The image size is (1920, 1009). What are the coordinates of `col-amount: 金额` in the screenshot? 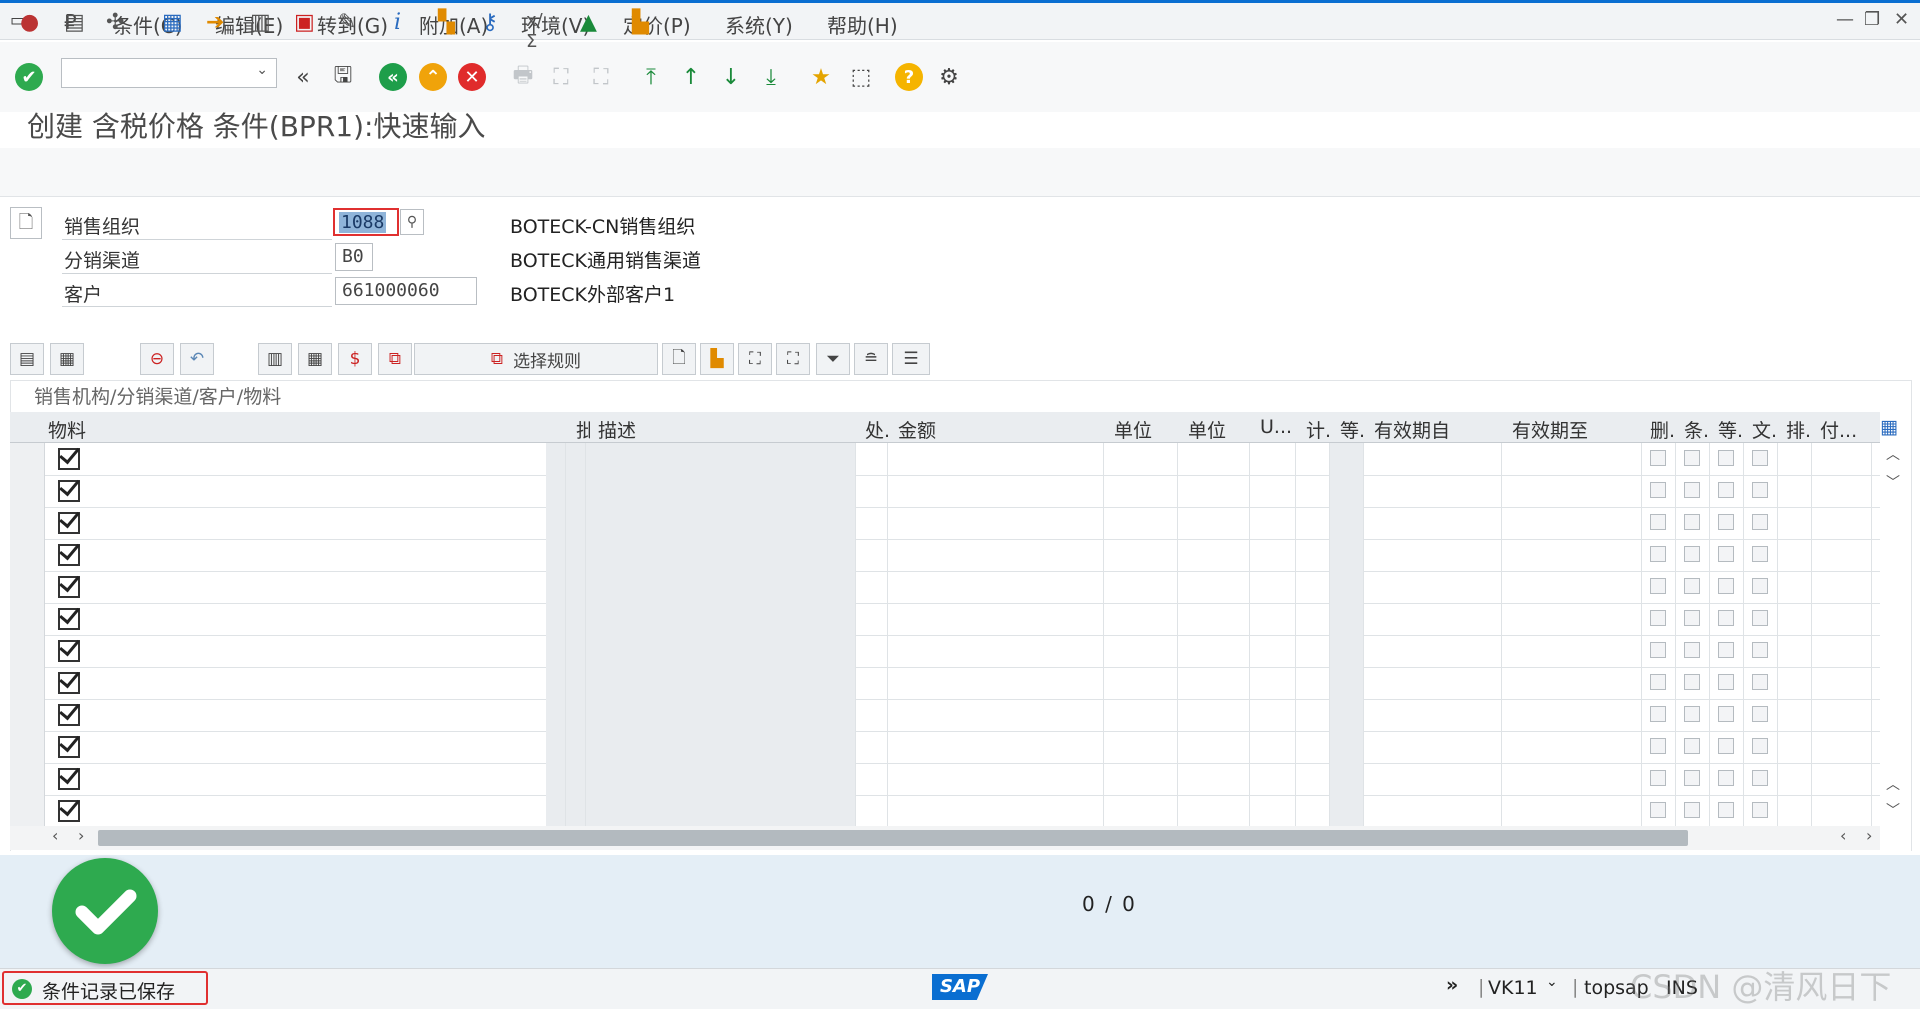 It's located at (917, 429).